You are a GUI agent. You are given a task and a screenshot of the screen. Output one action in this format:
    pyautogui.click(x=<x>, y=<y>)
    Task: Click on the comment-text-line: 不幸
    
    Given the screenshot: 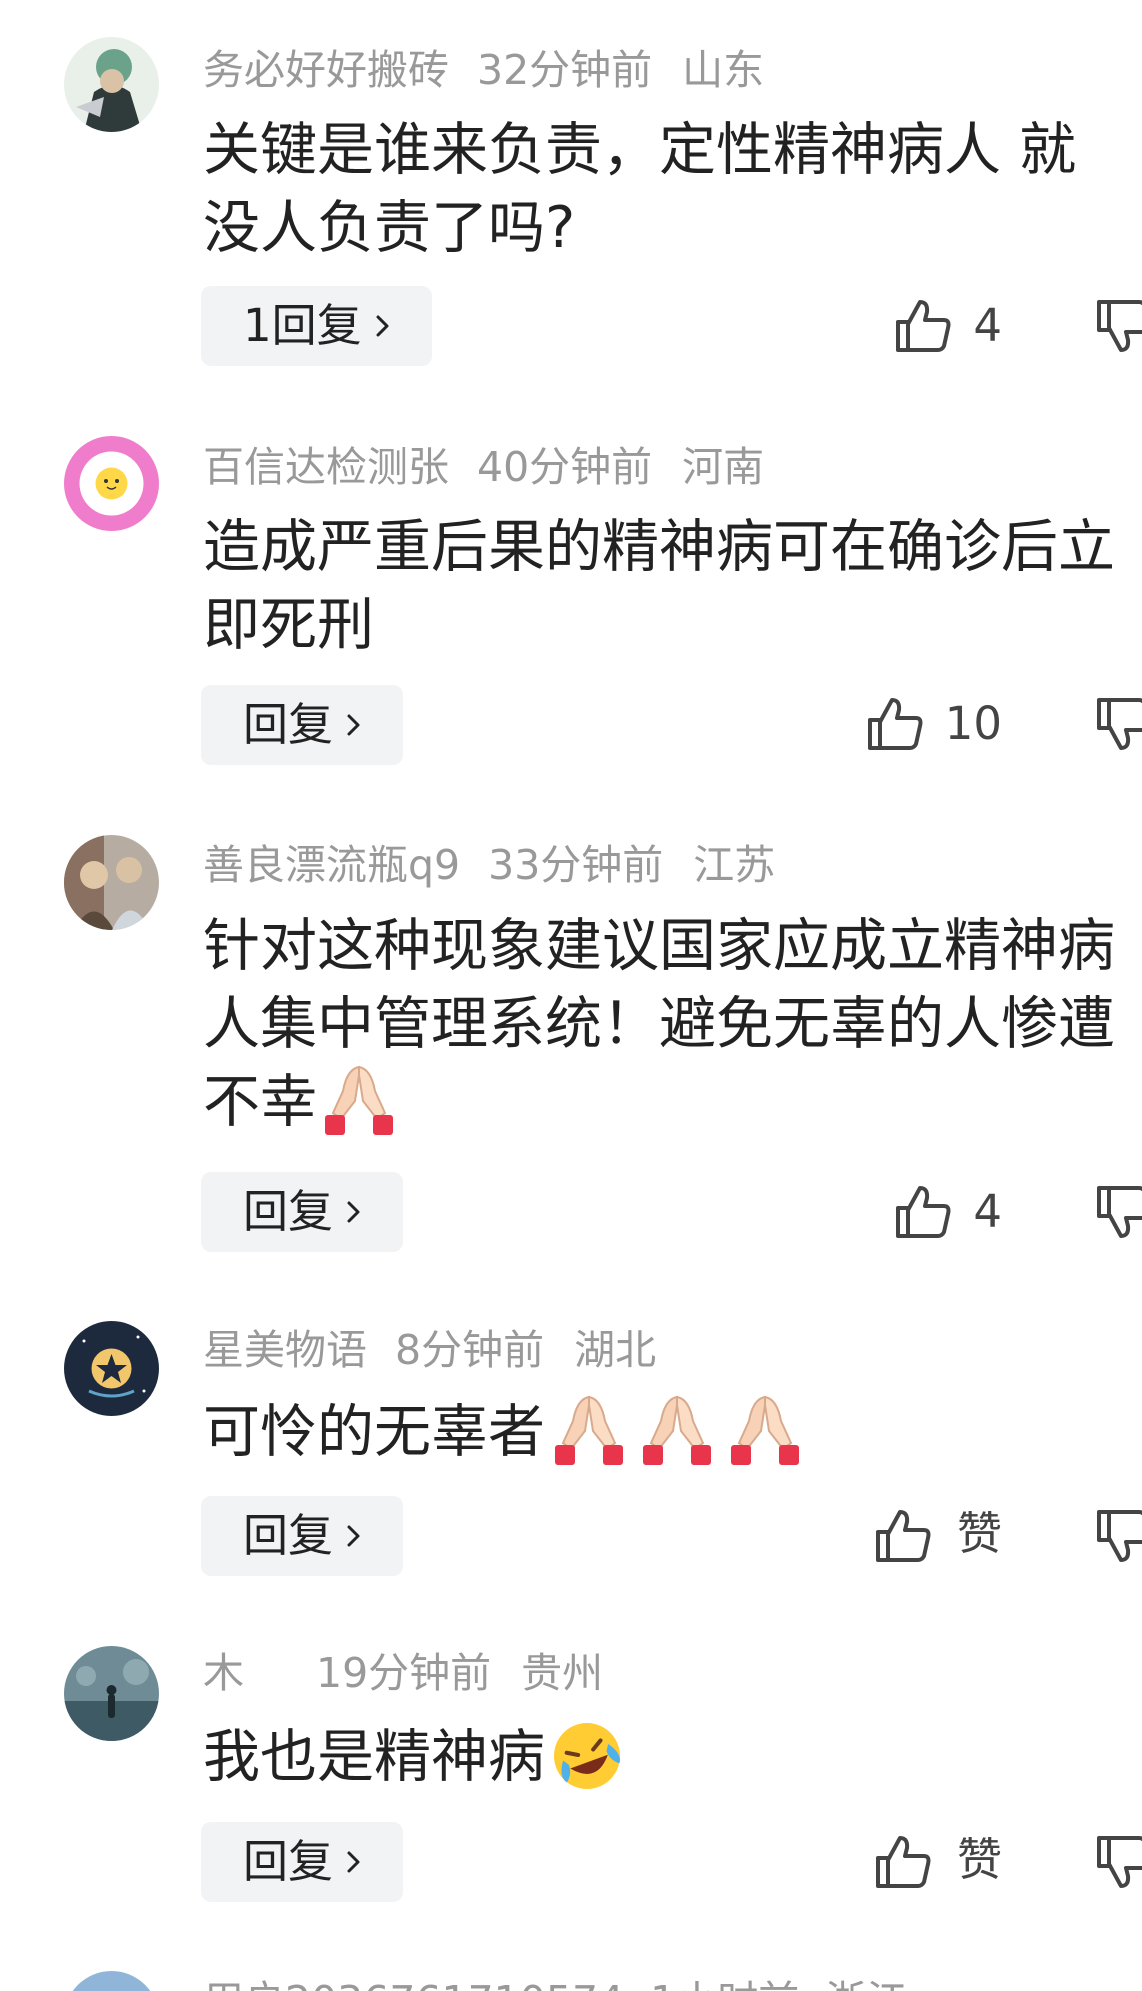 What is the action you would take?
    pyautogui.click(x=672, y=1102)
    